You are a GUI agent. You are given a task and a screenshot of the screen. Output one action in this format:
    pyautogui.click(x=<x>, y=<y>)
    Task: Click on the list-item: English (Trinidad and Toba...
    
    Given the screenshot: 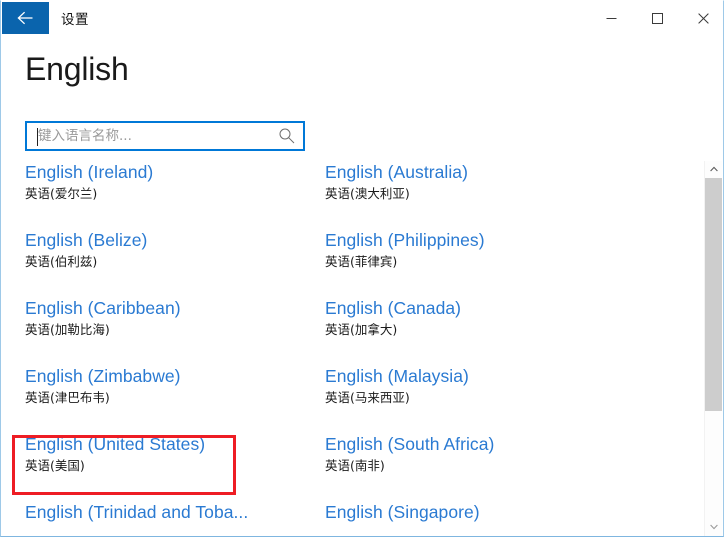 What is the action you would take?
    pyautogui.click(x=175, y=518)
    